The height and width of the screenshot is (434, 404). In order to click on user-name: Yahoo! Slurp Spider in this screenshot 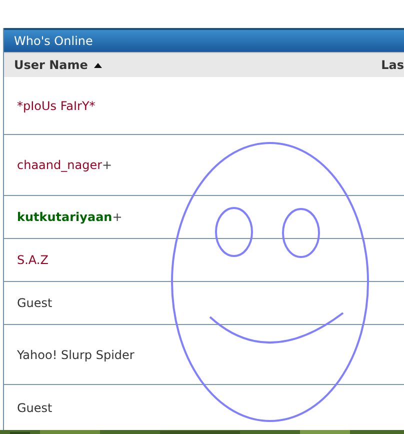, I will do `click(75, 355)`.